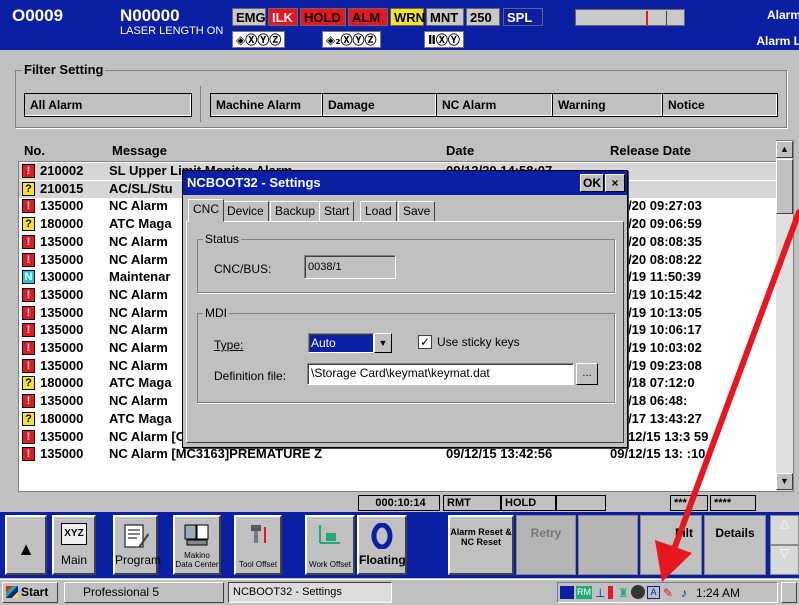  What do you see at coordinates (481, 545) in the screenshot?
I see `alarm-reset-button: Alarm Reset & NC Reset` at bounding box center [481, 545].